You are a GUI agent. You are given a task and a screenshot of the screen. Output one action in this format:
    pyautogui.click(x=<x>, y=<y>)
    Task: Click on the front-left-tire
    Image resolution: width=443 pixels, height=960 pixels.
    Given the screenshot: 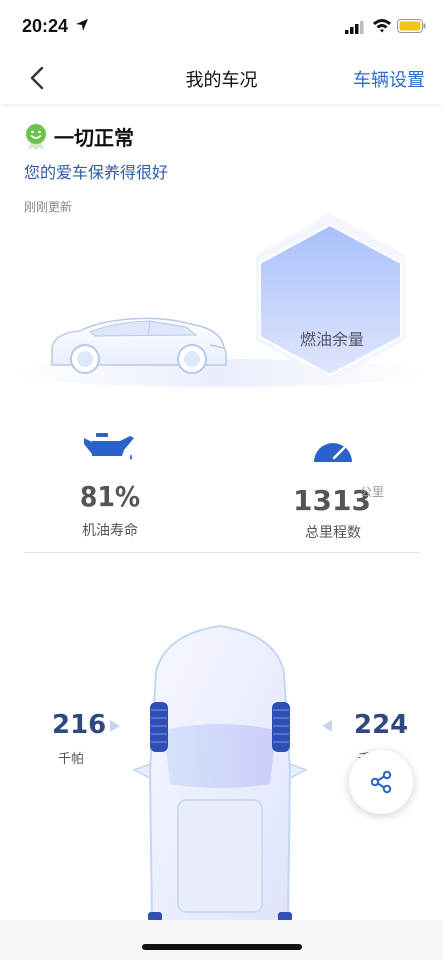 What is the action you would take?
    pyautogui.click(x=159, y=727)
    